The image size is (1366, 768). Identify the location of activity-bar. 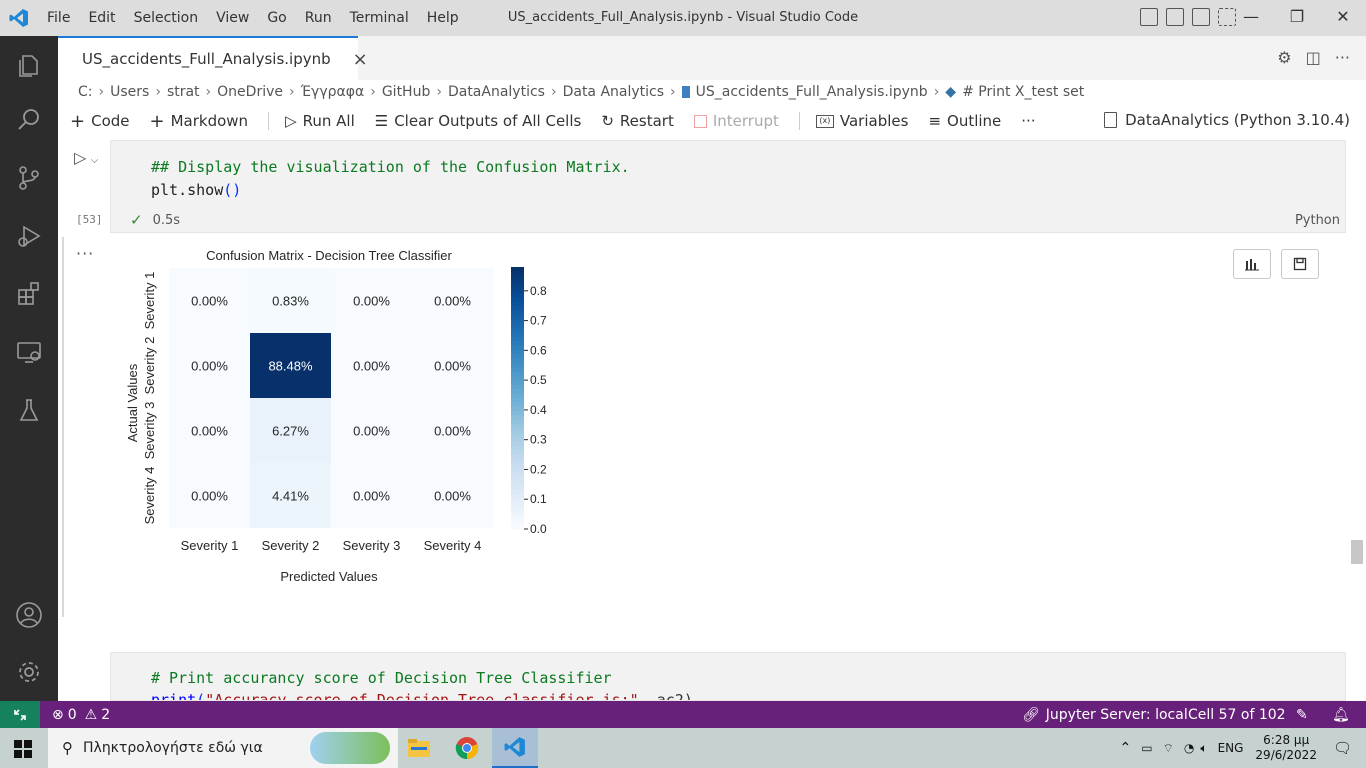
(29, 368).